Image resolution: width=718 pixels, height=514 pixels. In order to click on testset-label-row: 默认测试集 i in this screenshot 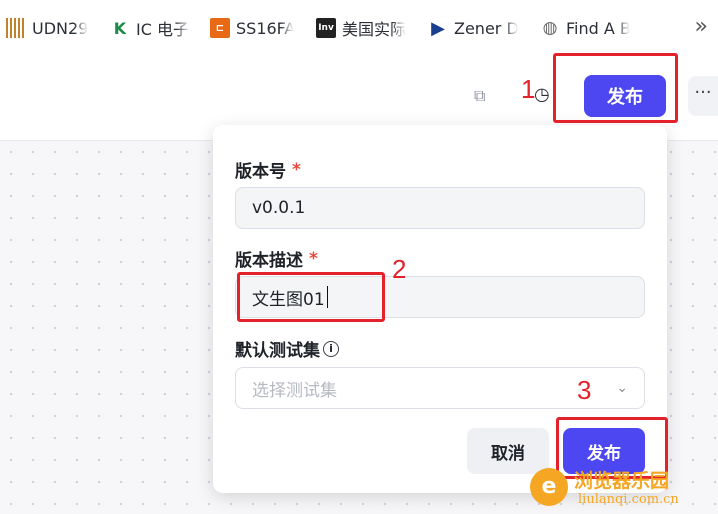, I will do `click(287, 348)`.